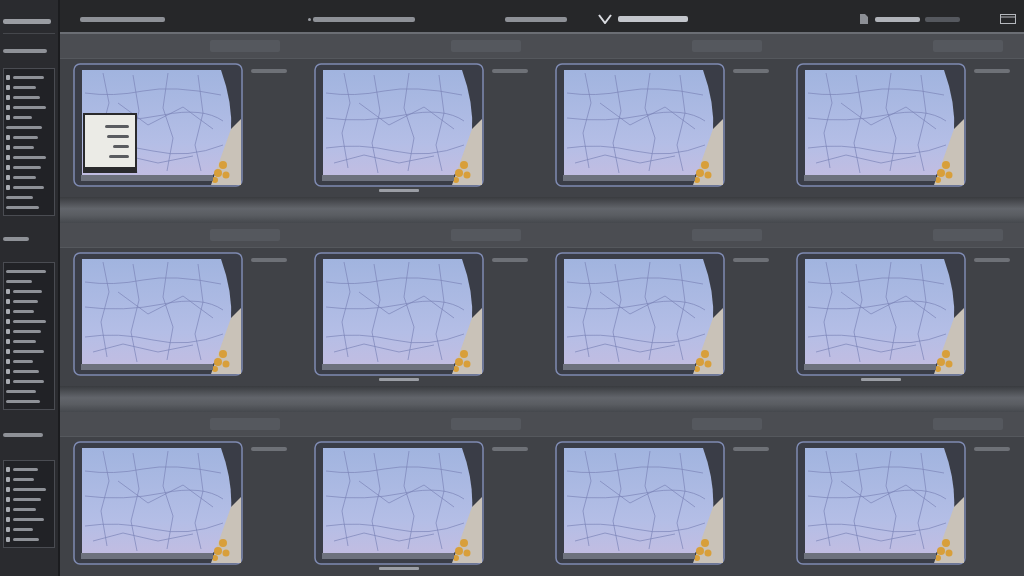  I want to click on window-icon, so click(1008, 19).